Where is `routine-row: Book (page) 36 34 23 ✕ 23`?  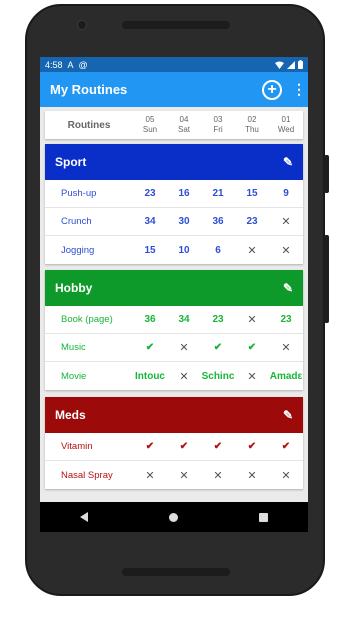 routine-row: Book (page) 36 34 23 ✕ 23 is located at coordinates (174, 320).